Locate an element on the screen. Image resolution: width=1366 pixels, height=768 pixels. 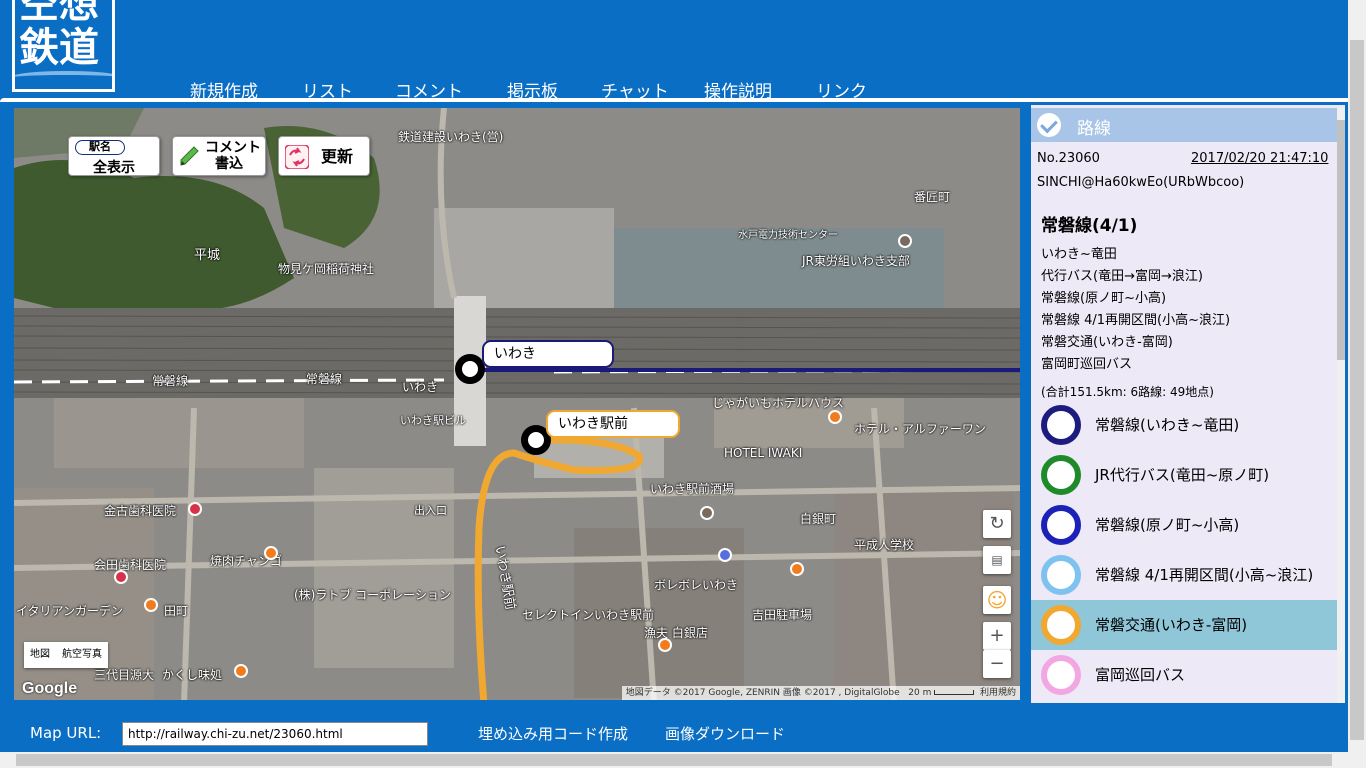
map-label: いわき駅ビル is located at coordinates (433, 420).